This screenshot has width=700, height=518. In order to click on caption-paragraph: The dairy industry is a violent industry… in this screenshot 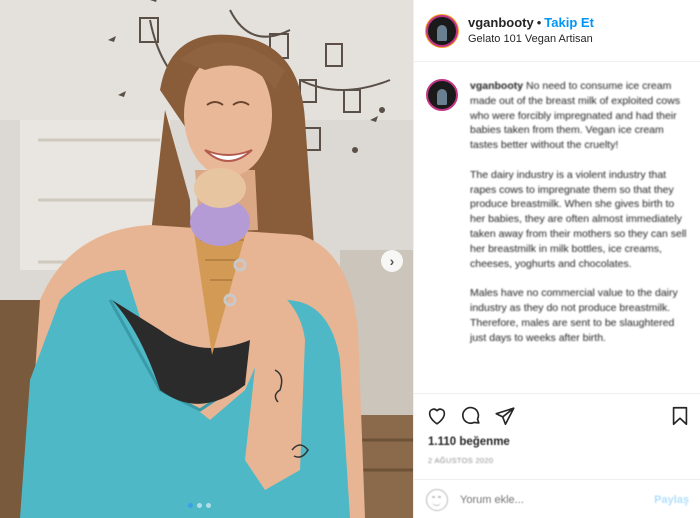, I will do `click(578, 219)`.